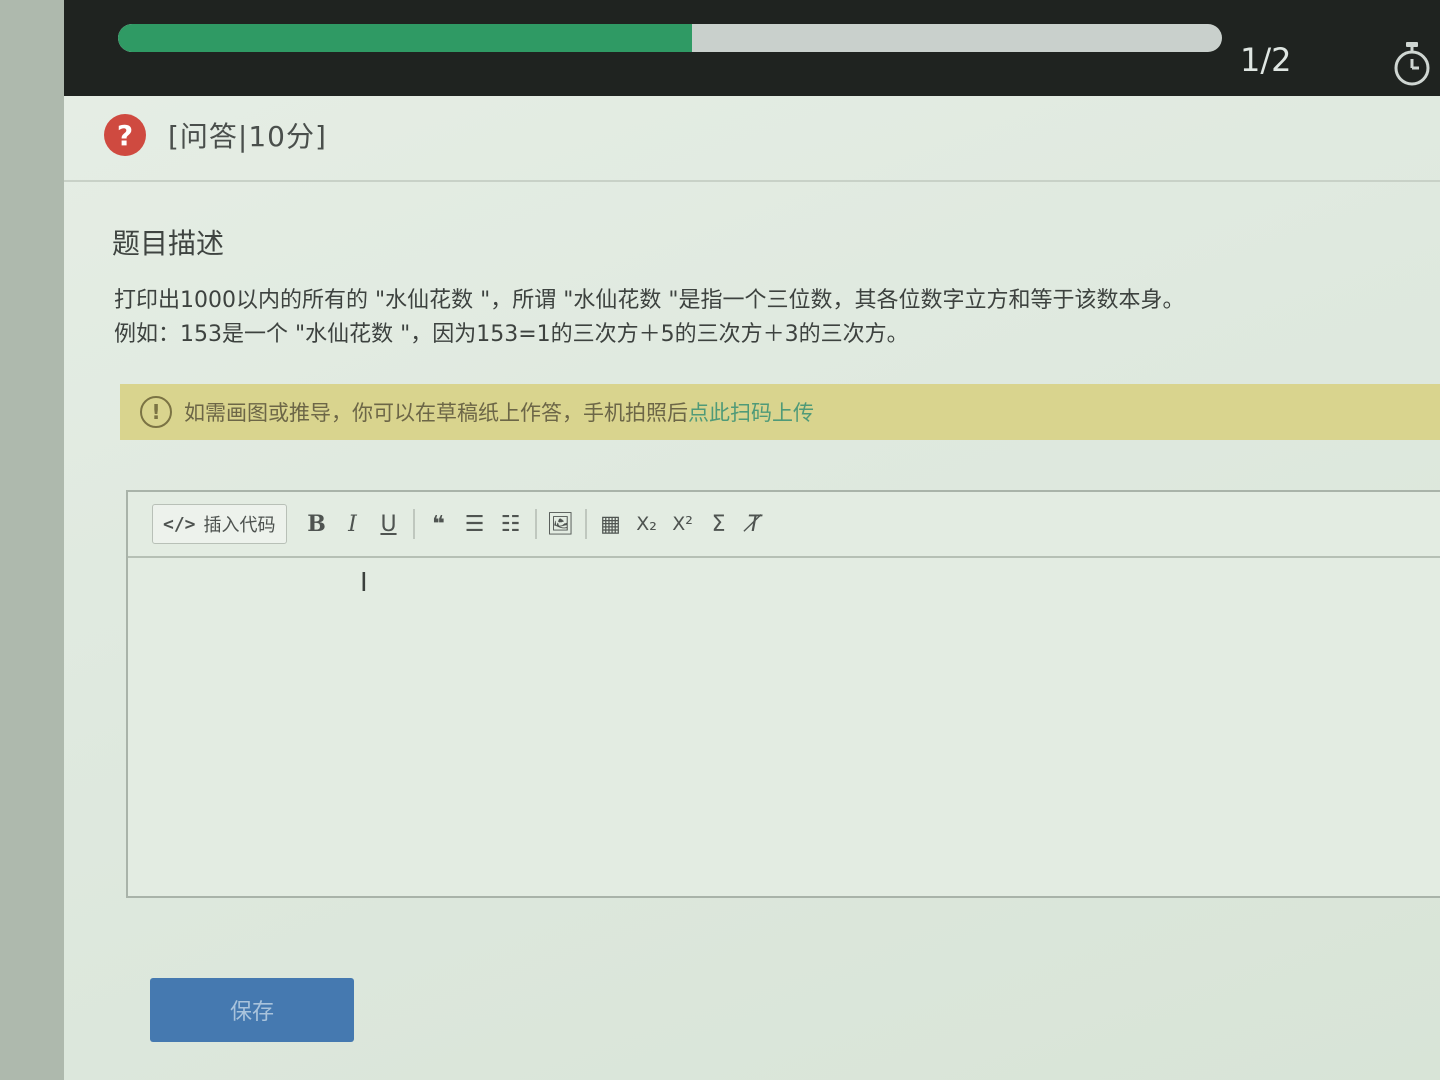 The width and height of the screenshot is (1440, 1080). I want to click on progress-counter: 1/2, so click(1266, 60).